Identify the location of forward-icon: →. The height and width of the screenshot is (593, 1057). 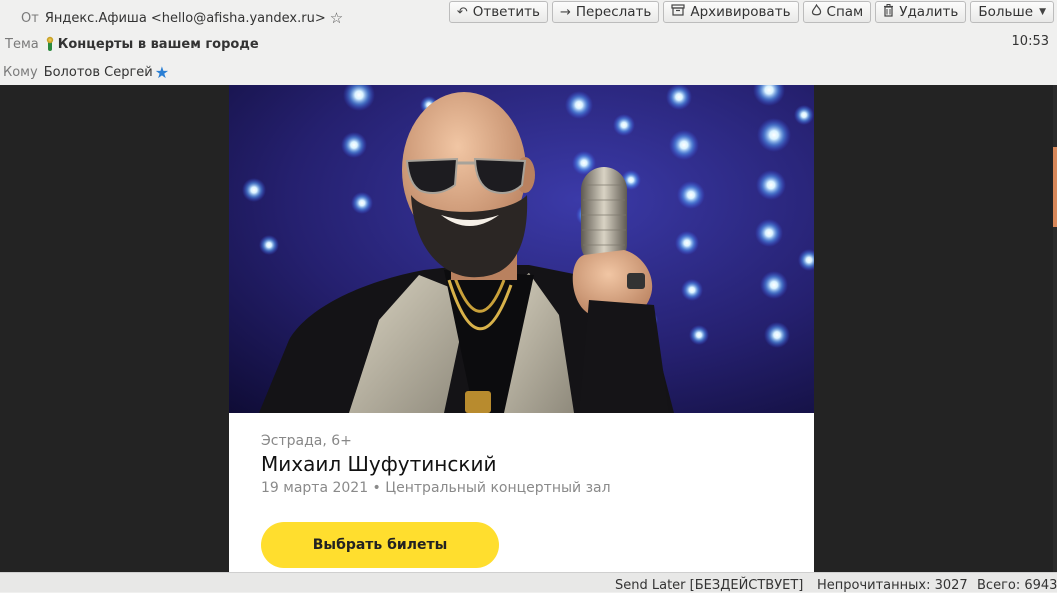
(565, 12).